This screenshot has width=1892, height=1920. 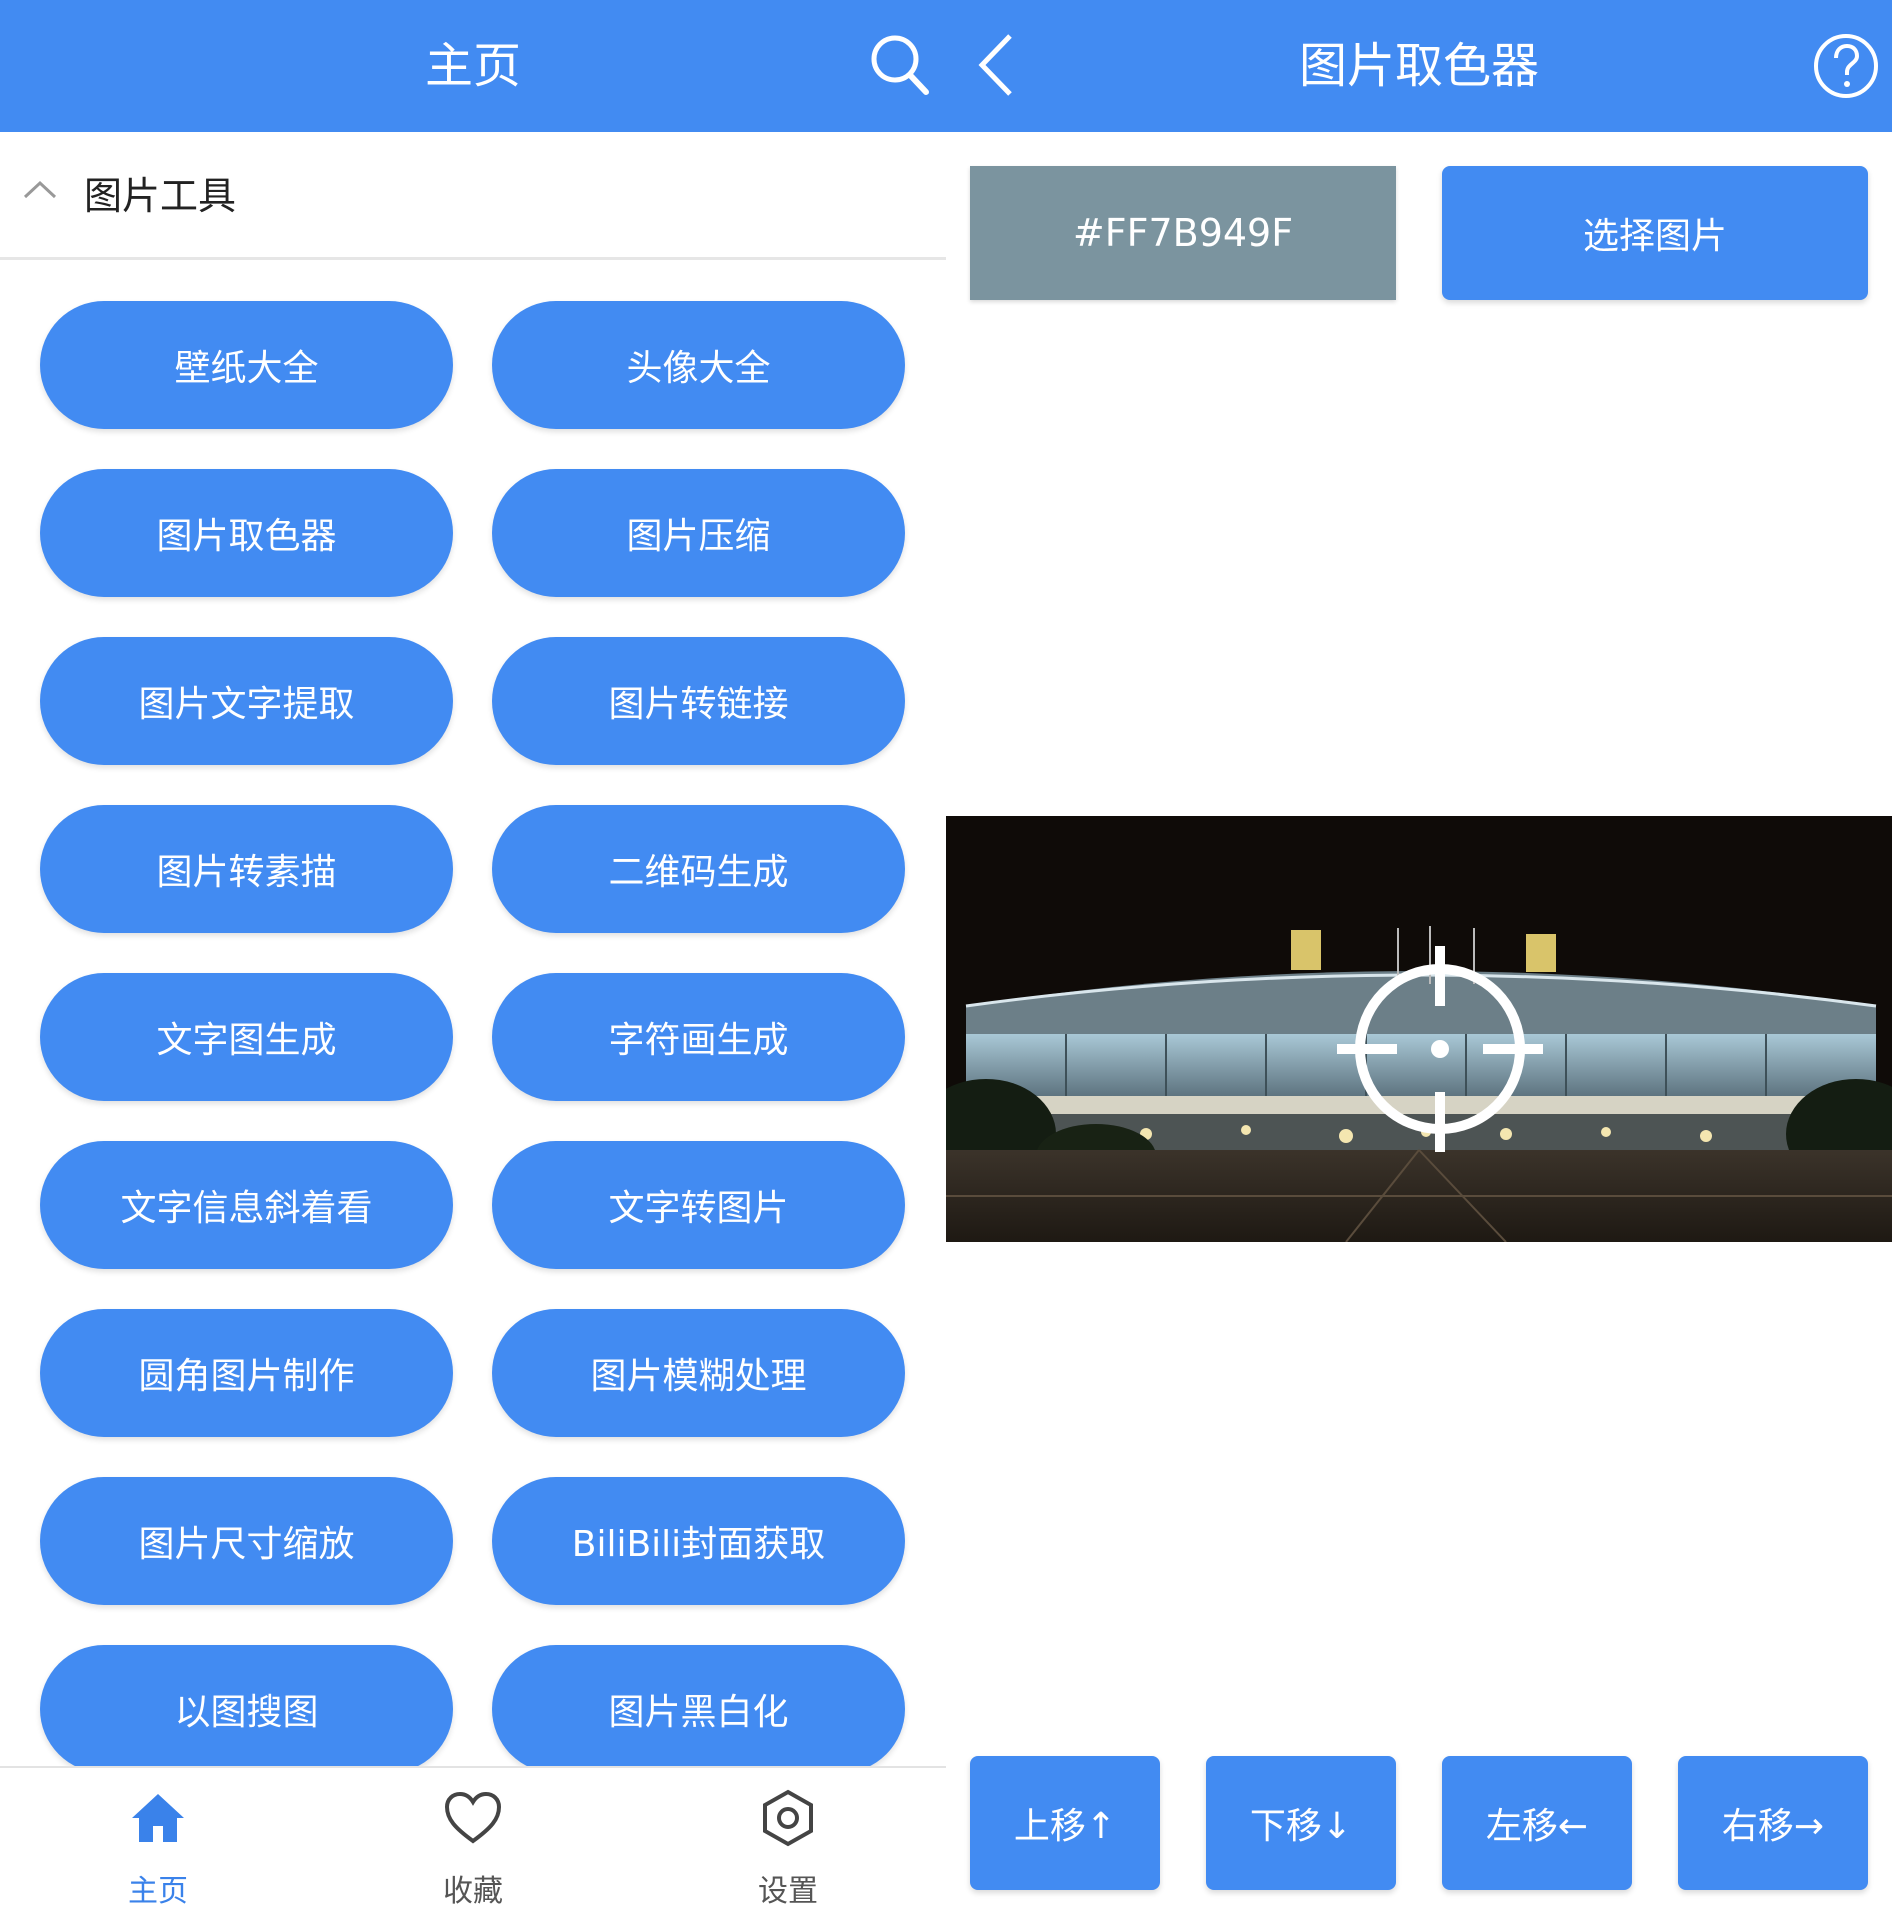 What do you see at coordinates (1301, 1823) in the screenshot?
I see `move-down-button: 下移↓` at bounding box center [1301, 1823].